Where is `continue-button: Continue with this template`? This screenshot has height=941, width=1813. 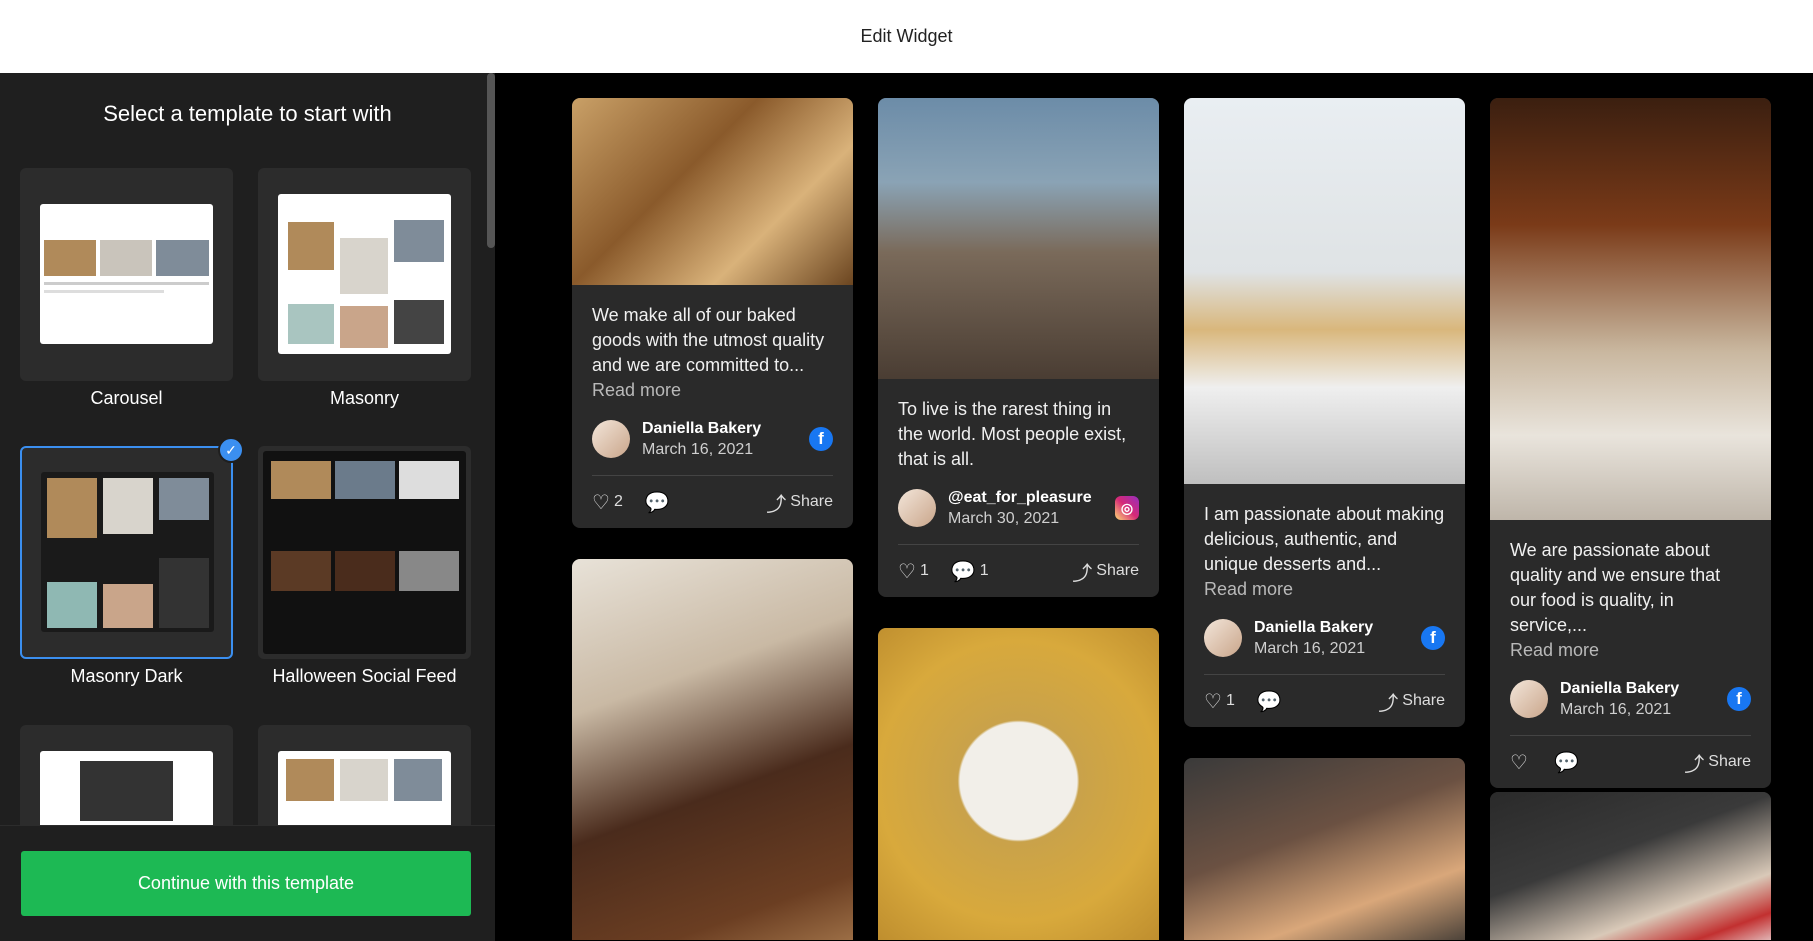
continue-button: Continue with this template is located at coordinates (246, 883).